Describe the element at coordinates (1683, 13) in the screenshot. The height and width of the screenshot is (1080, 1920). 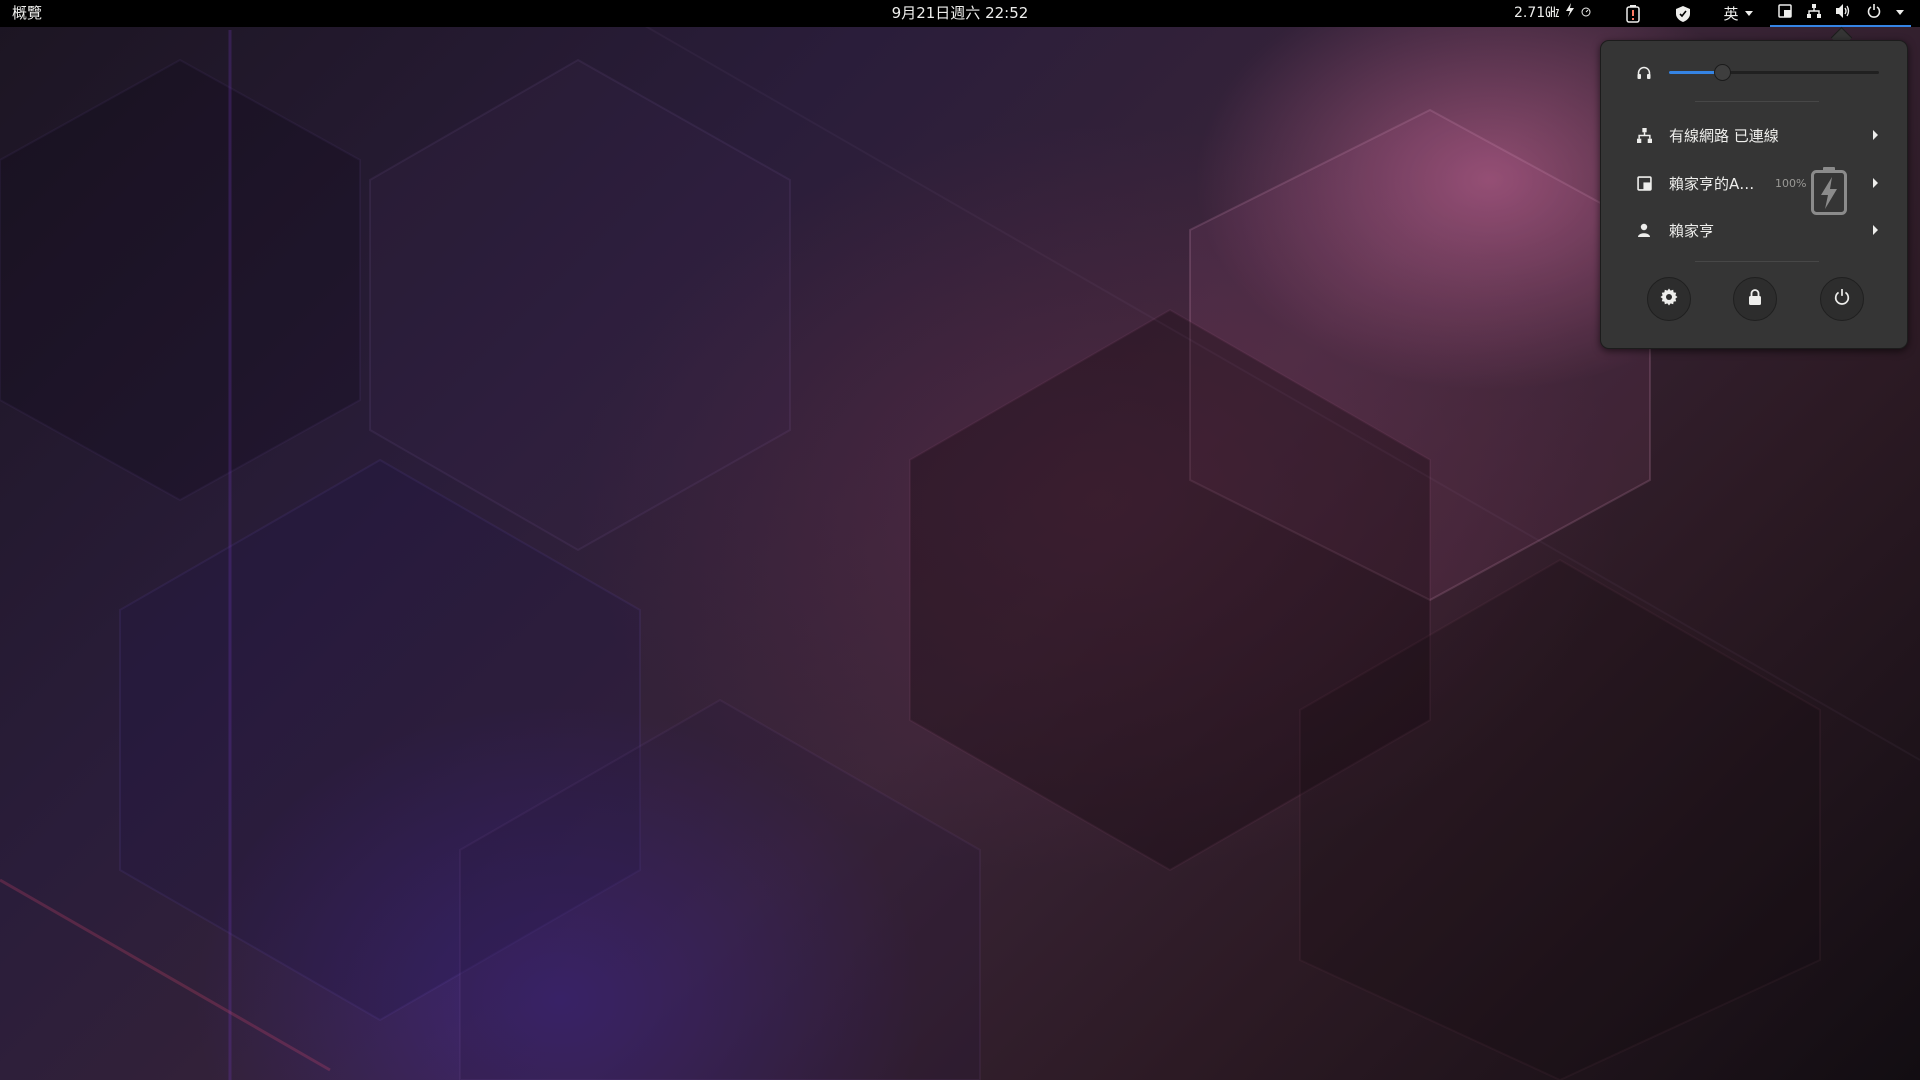
I see `shield-icon` at that location.